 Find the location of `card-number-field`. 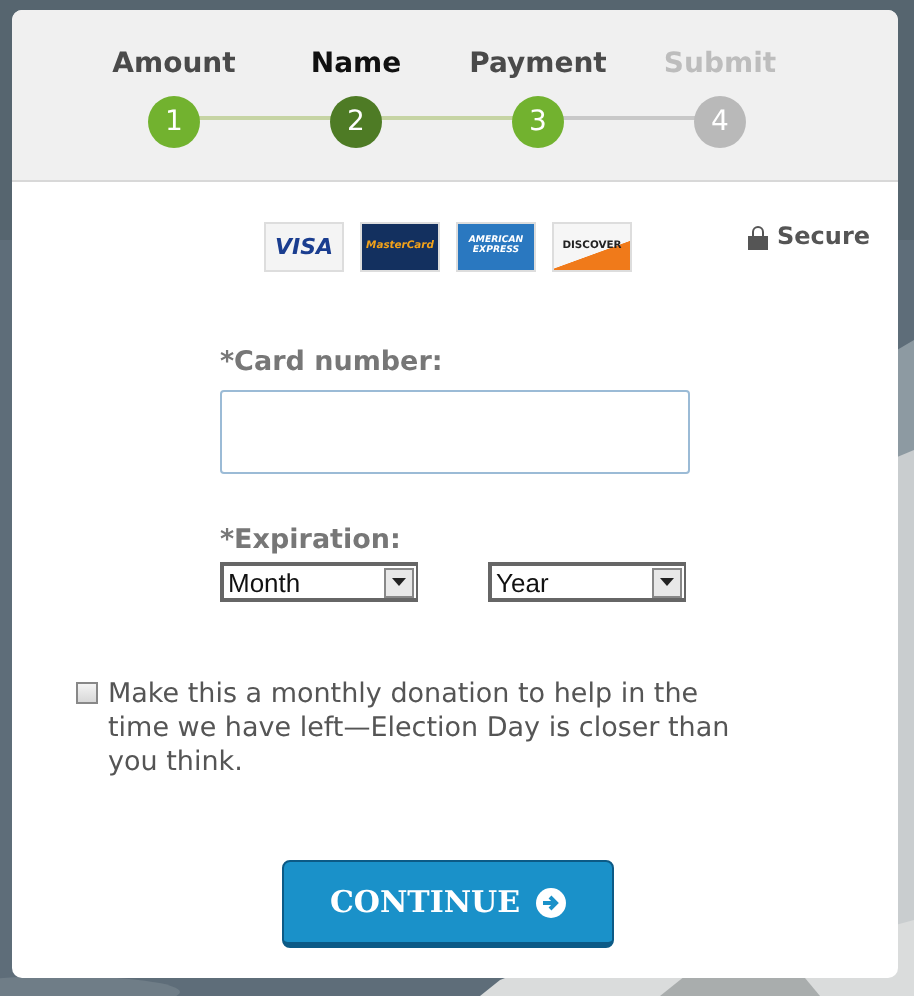

card-number-field is located at coordinates (455, 432).